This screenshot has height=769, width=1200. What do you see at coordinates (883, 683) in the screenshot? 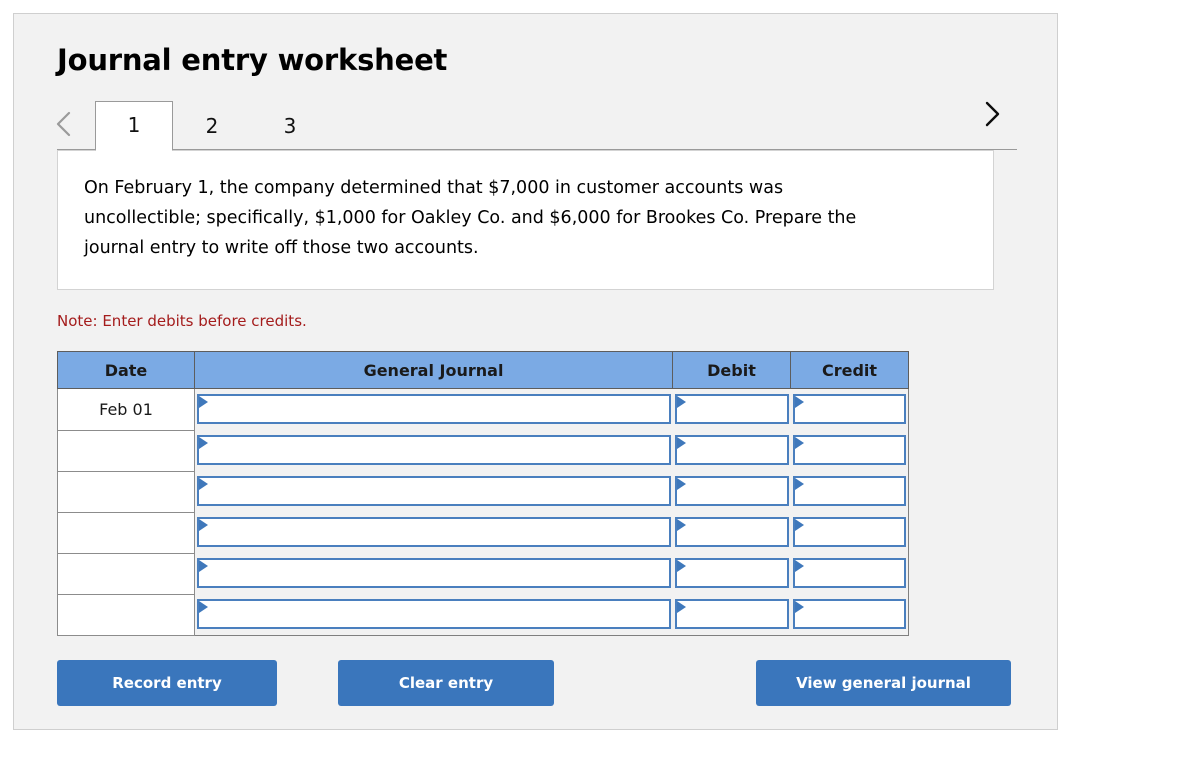
I see `view-general-journal-button: View general journal` at bounding box center [883, 683].